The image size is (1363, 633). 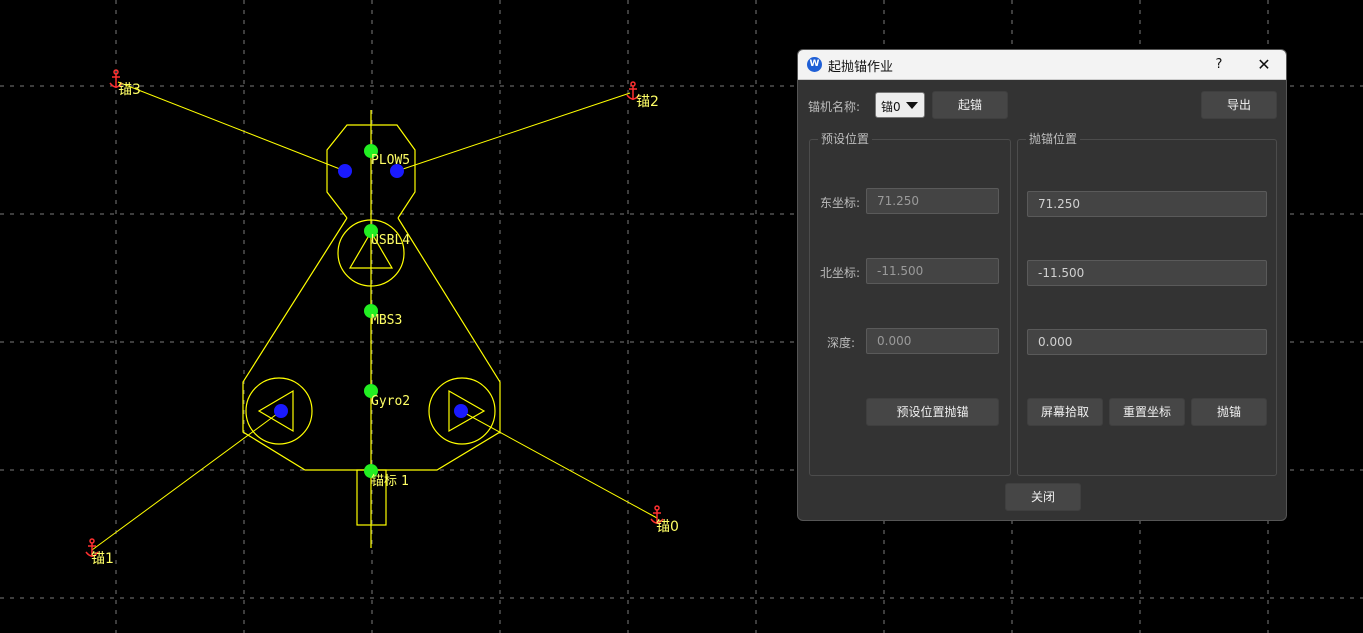 What do you see at coordinates (834, 107) in the screenshot?
I see `winch-name-label: 锚机名称:` at bounding box center [834, 107].